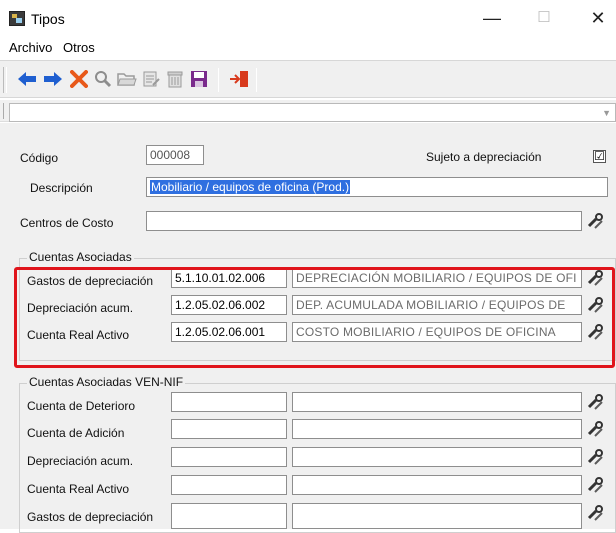 The image size is (616, 533). I want to click on cuenta-adicion-code-field, so click(229, 429).